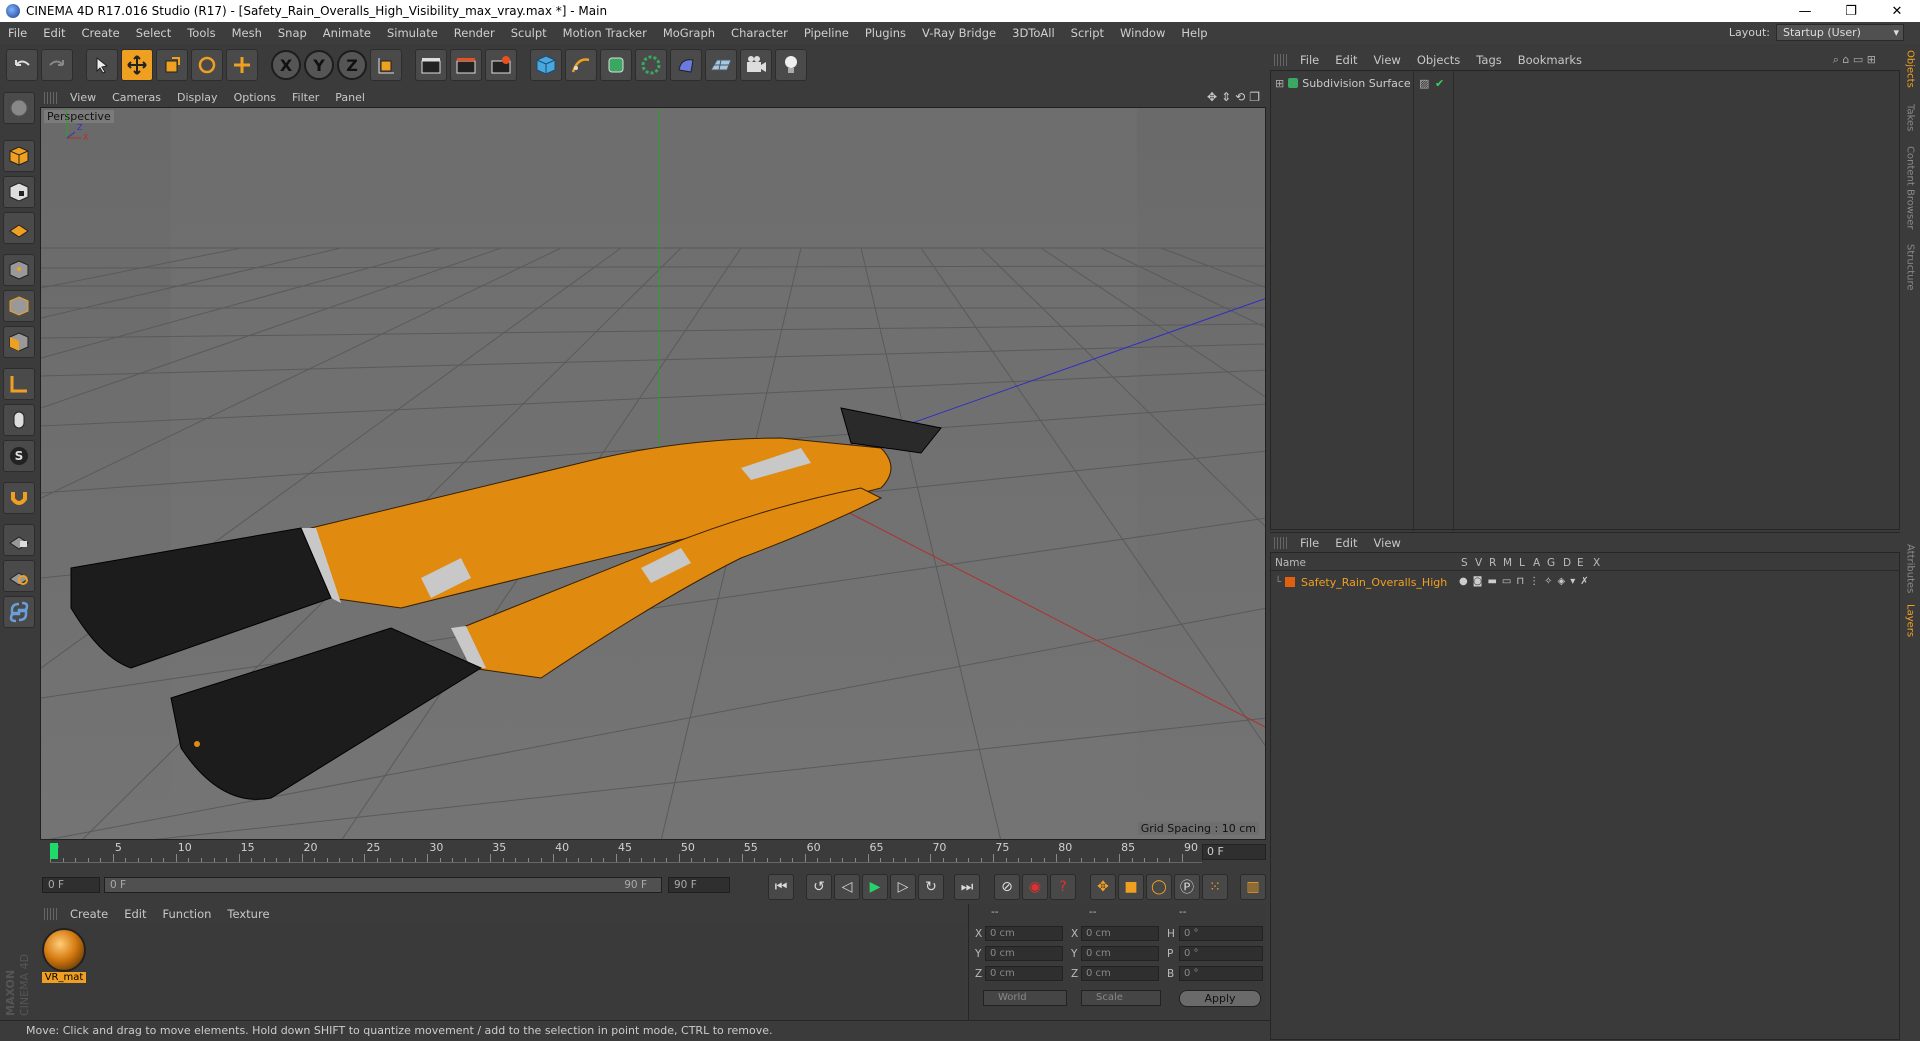  Describe the element at coordinates (201, 33) in the screenshot. I see `menu-tools: Tools` at that location.